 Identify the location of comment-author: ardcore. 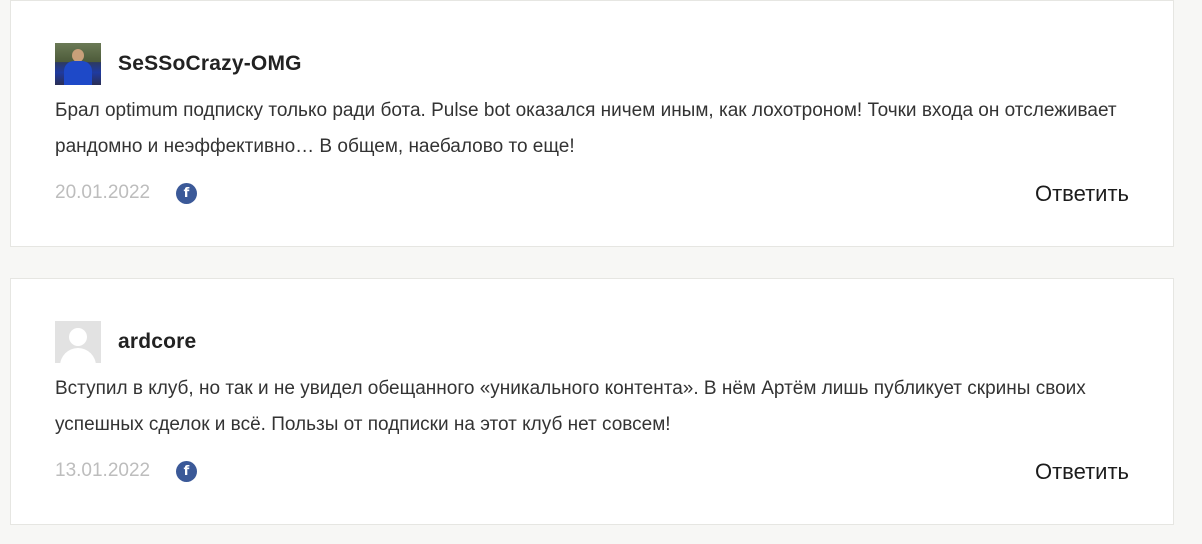
(157, 341).